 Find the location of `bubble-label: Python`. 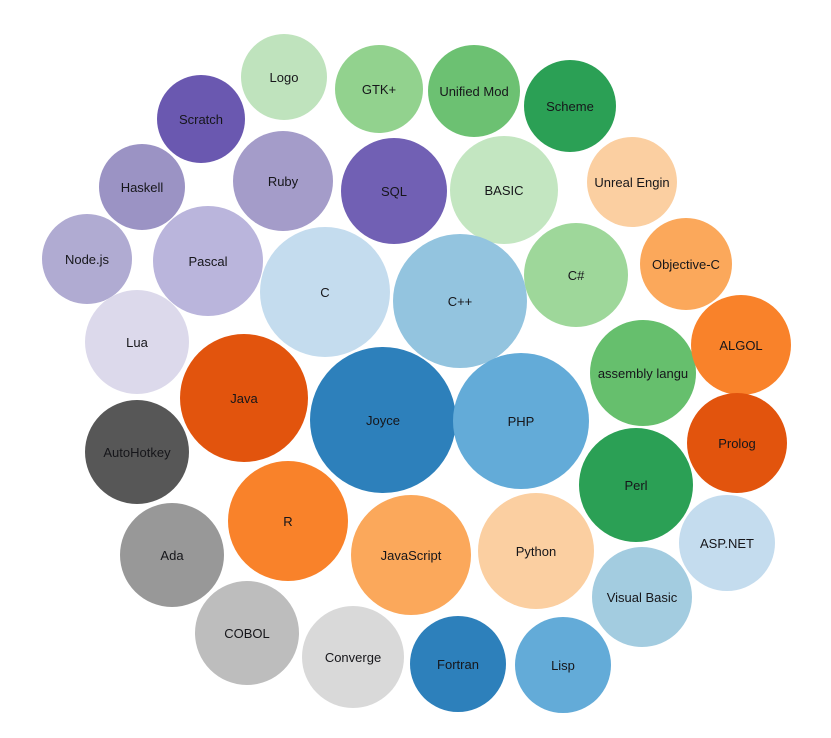

bubble-label: Python is located at coordinates (536, 551).